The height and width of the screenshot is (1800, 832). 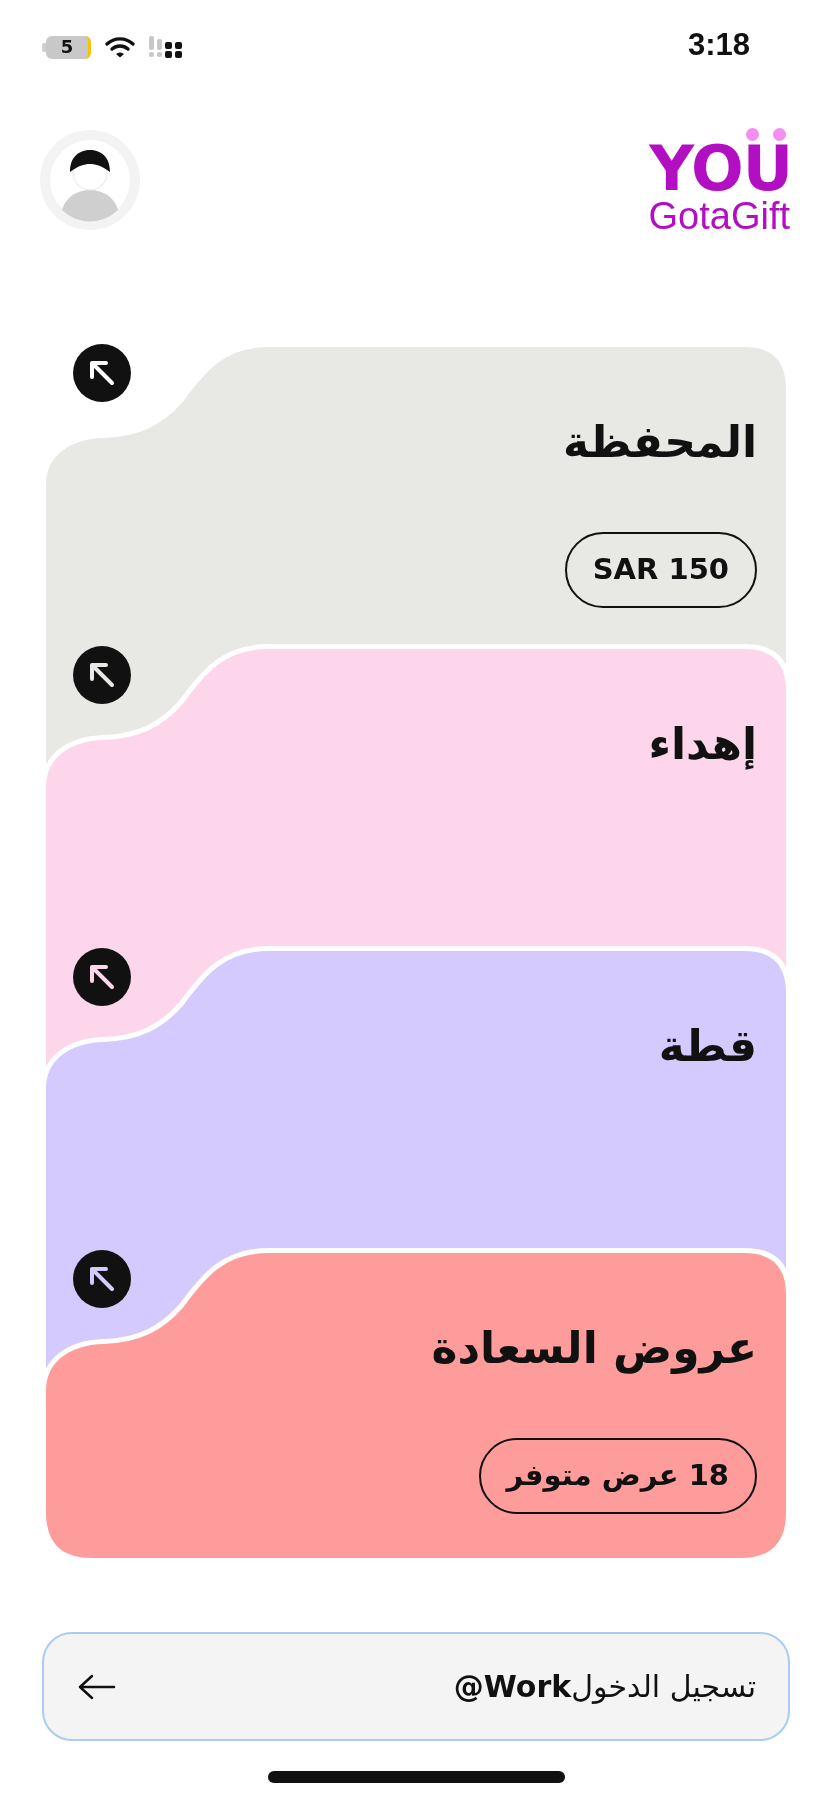 What do you see at coordinates (766, 134) in the screenshot?
I see `dots-icon` at bounding box center [766, 134].